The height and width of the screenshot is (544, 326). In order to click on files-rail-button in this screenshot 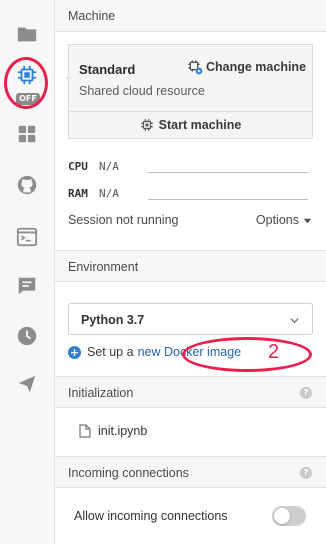, I will do `click(27, 34)`.